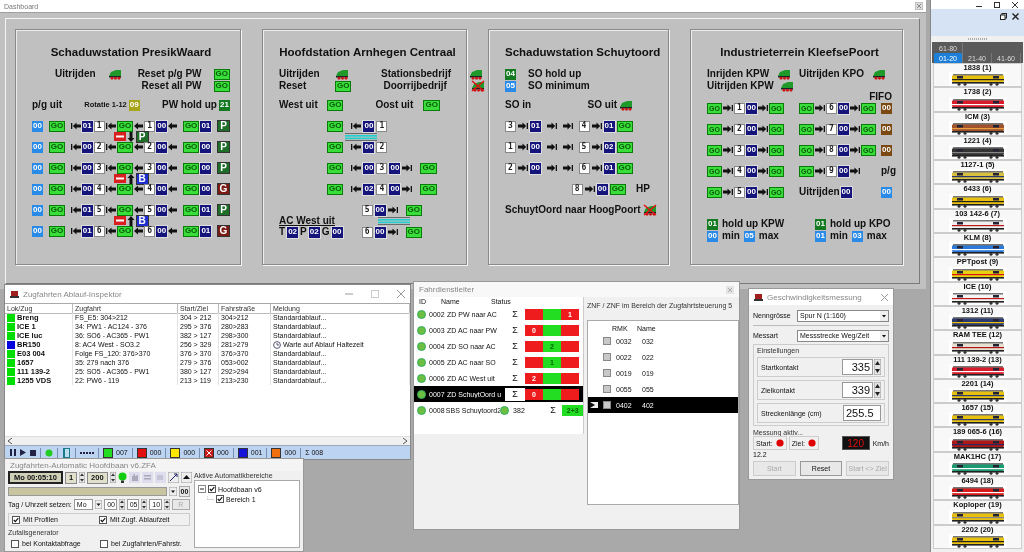  I want to click on maximize-icon, so click(997, 4).